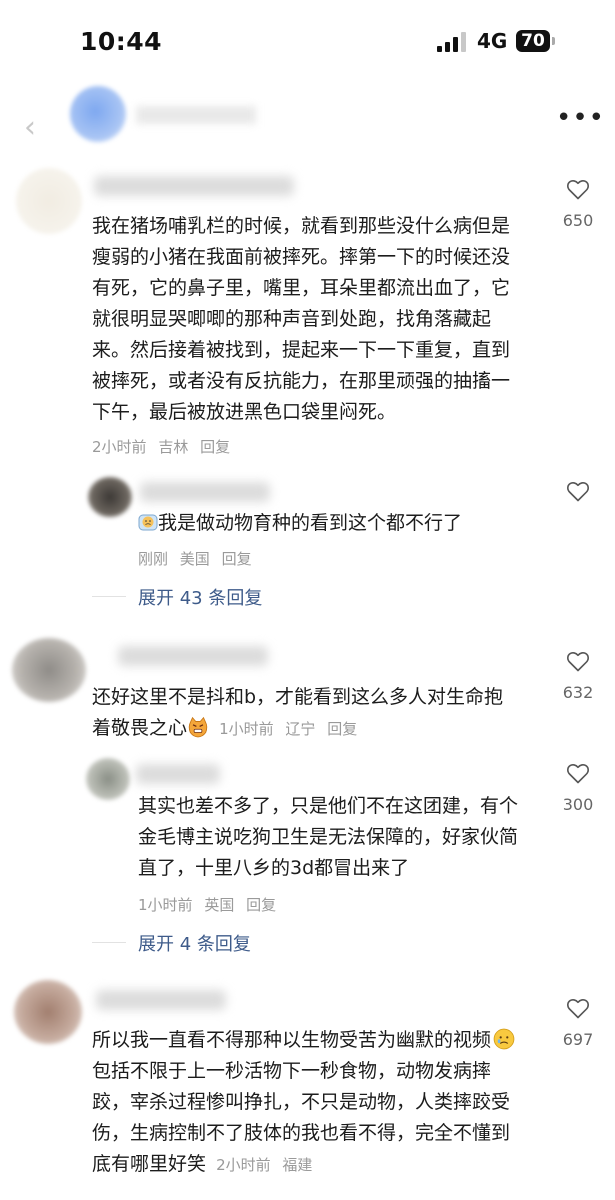 The width and height of the screenshot is (615, 1200). Describe the element at coordinates (121, 41) in the screenshot. I see `status-time: 10:44` at that location.